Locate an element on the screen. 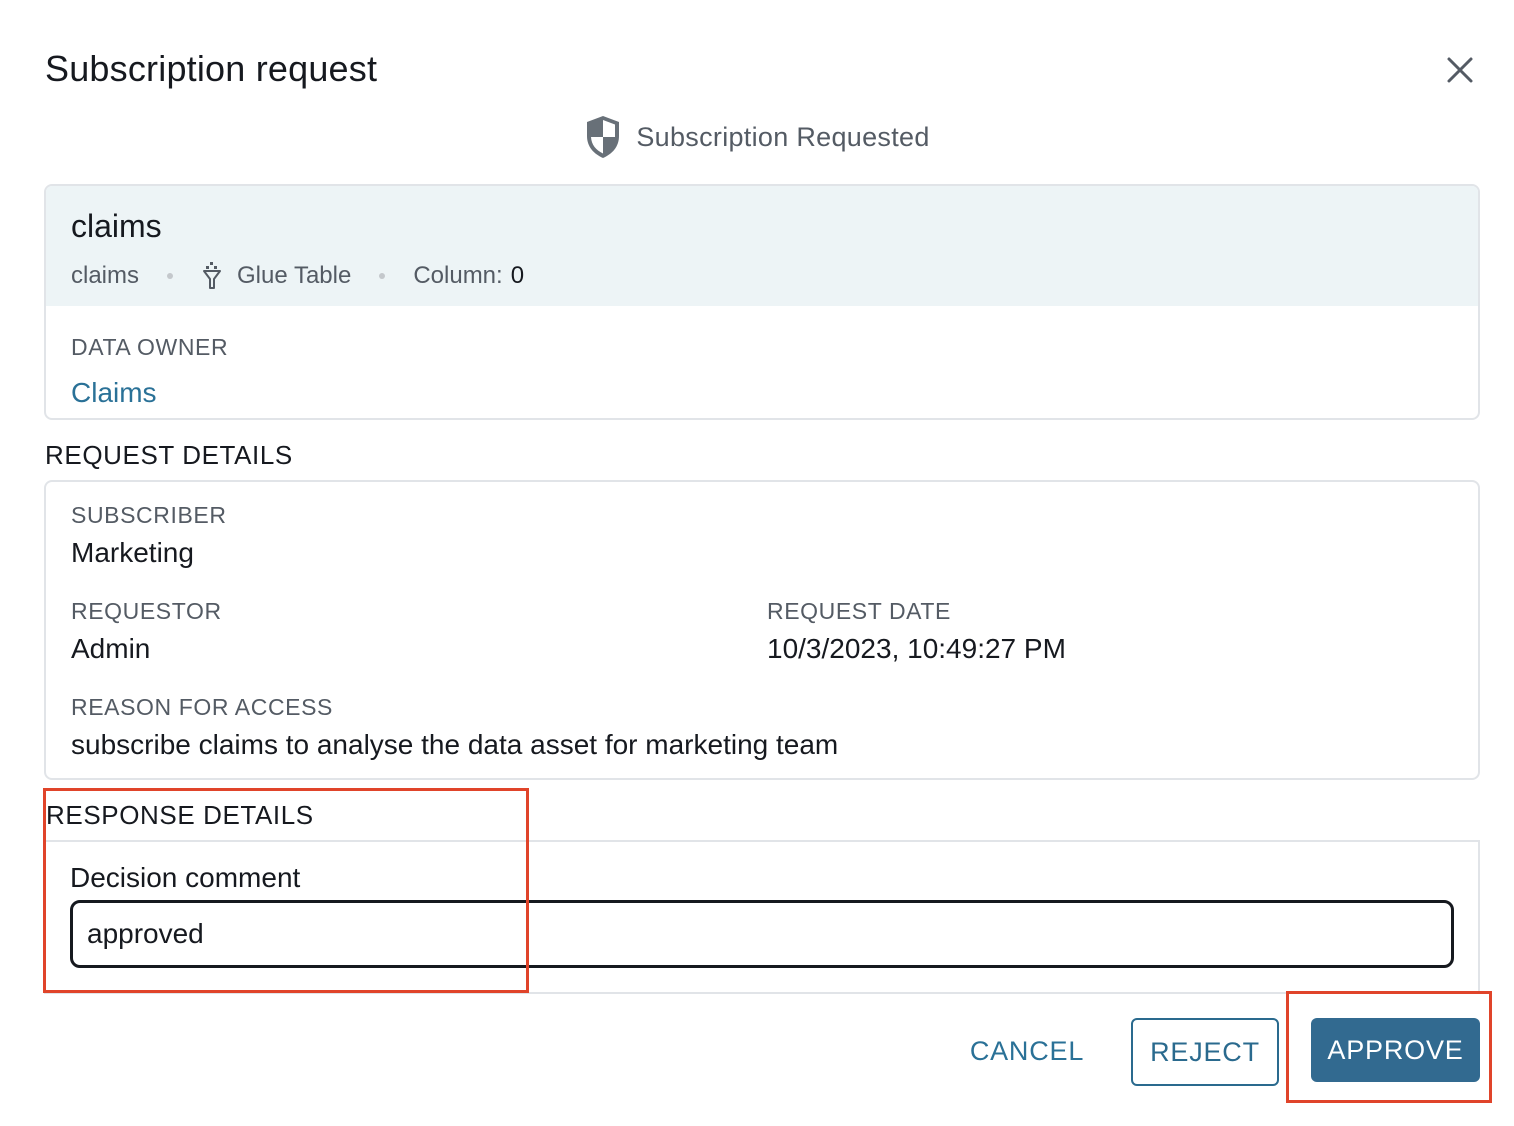  column-count: 0 is located at coordinates (517, 275).